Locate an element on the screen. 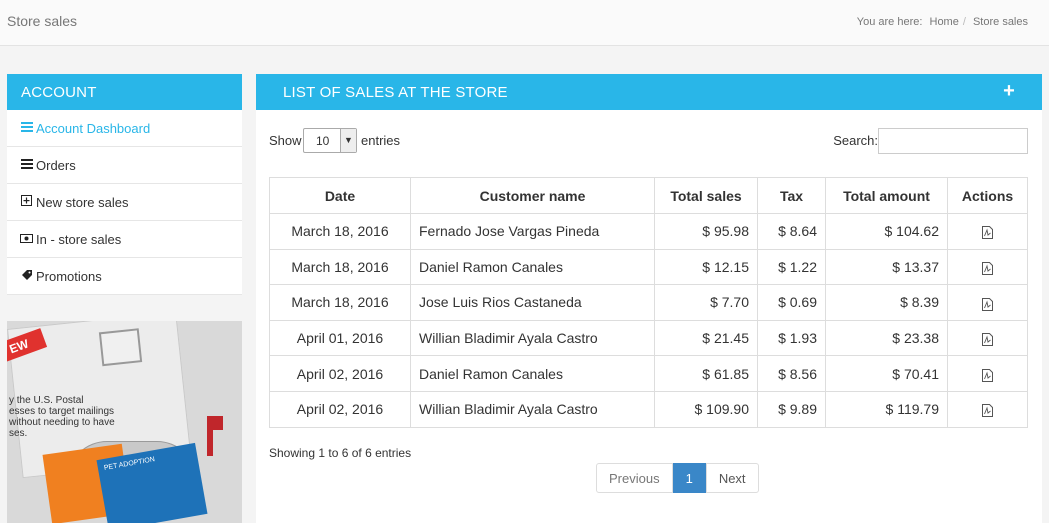 This screenshot has width=1049, height=523. cell-total-sales: $ 21.45 is located at coordinates (706, 338).